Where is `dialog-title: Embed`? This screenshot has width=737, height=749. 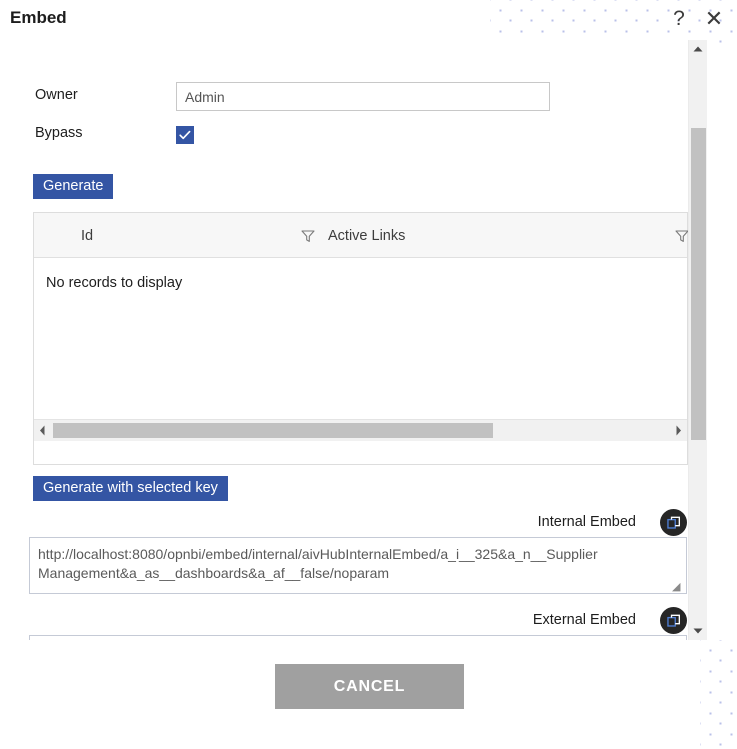
dialog-title: Embed is located at coordinates (41, 18).